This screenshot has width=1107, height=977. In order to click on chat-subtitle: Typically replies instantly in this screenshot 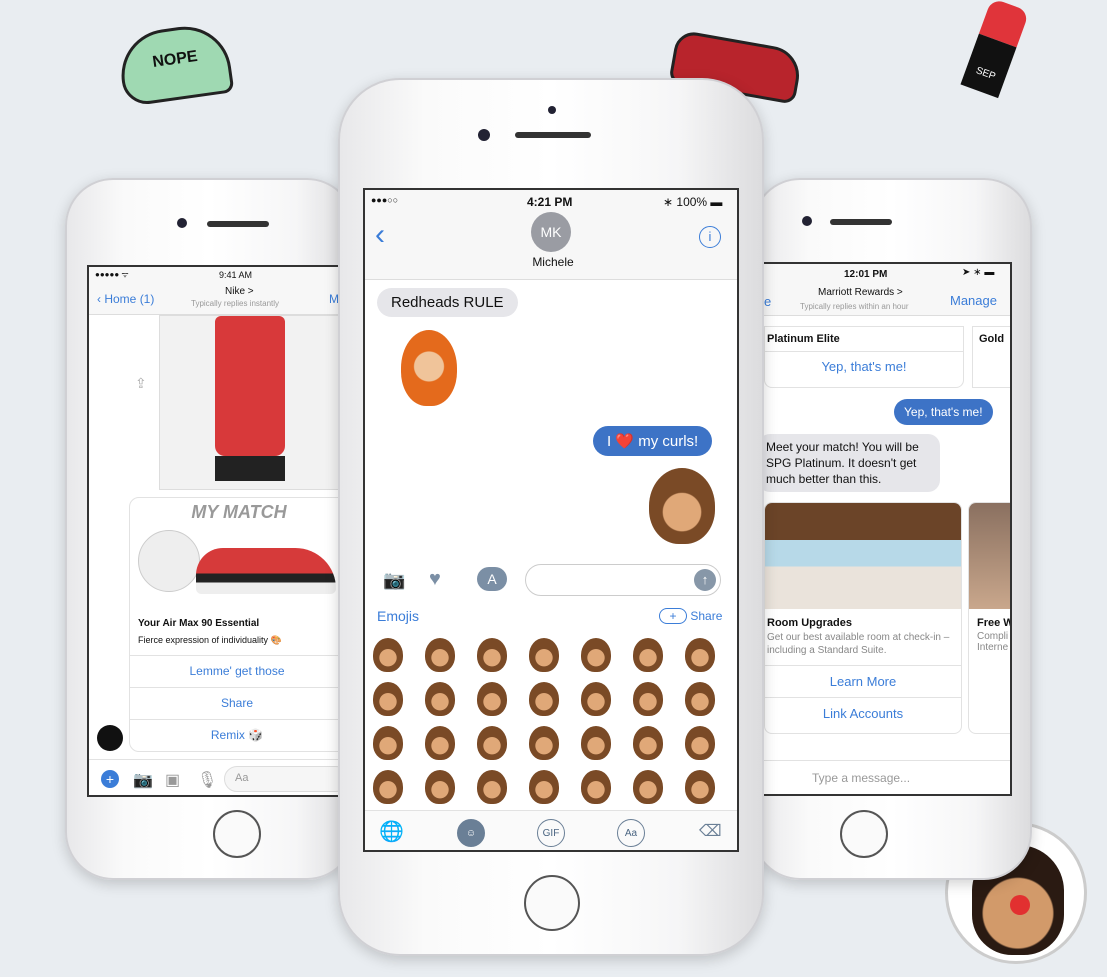, I will do `click(235, 303)`.